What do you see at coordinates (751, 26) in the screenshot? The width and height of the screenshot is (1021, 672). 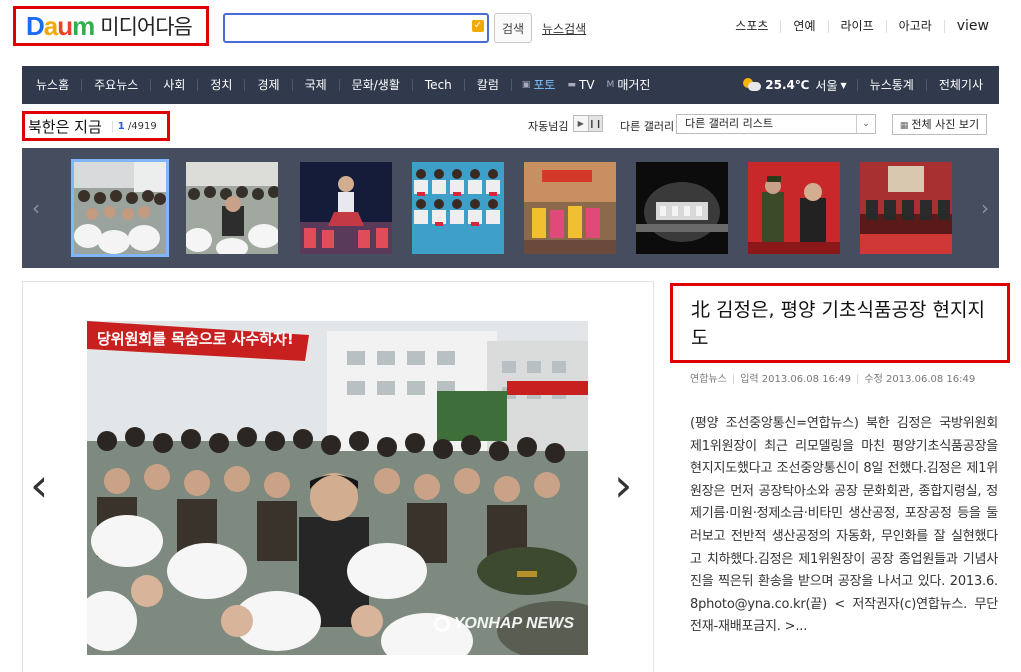 I see `top-link-sports: 스포츠` at bounding box center [751, 26].